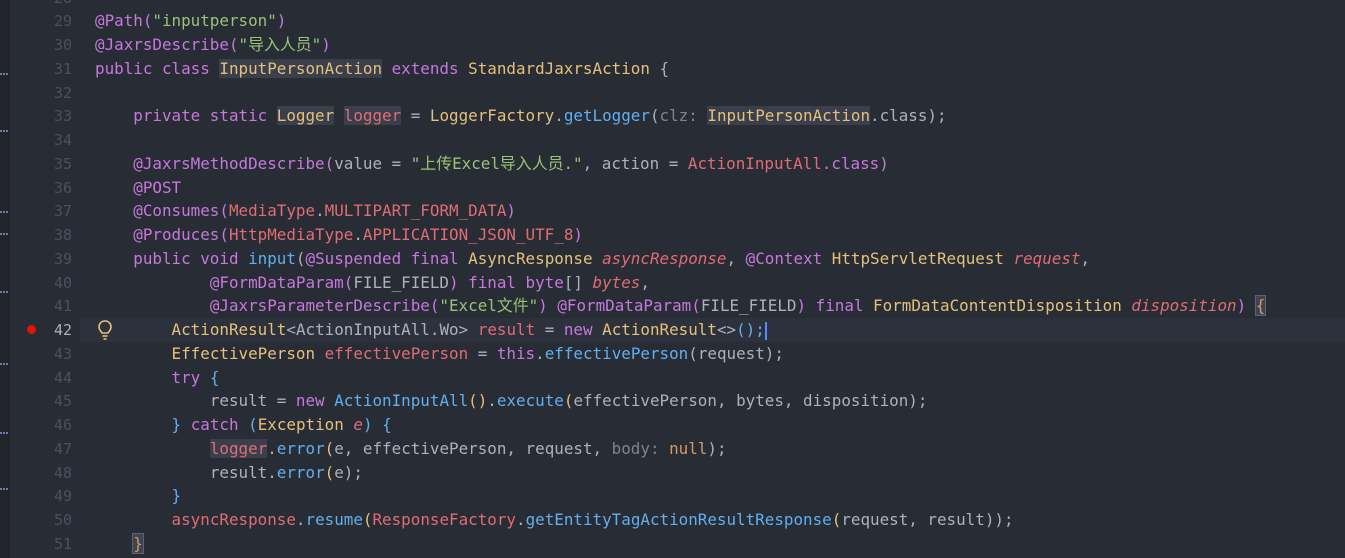 This screenshot has height=558, width=1345. What do you see at coordinates (31, 329) in the screenshot?
I see `breakpoint-dot` at bounding box center [31, 329].